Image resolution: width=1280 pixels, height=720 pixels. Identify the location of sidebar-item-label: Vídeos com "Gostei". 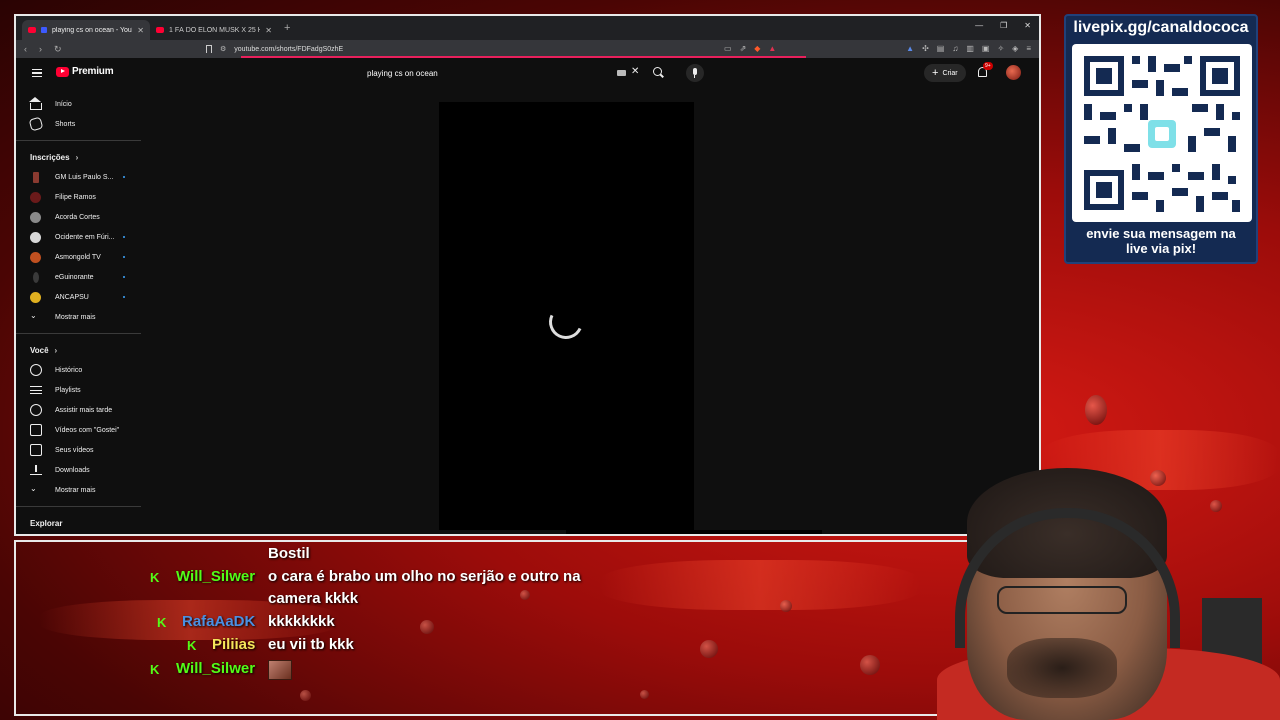
(87, 430).